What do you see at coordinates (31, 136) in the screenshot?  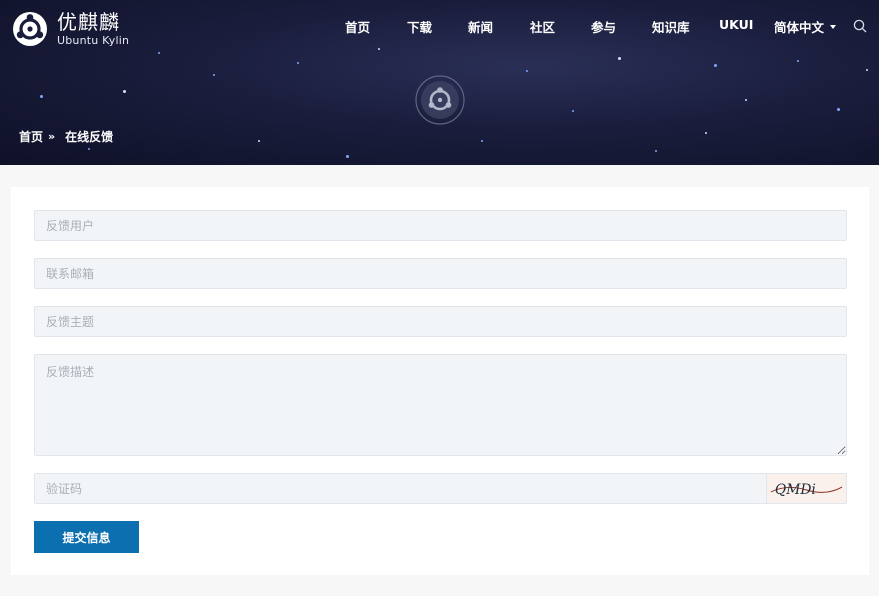 I see `breadcrumb-home: 首页` at bounding box center [31, 136].